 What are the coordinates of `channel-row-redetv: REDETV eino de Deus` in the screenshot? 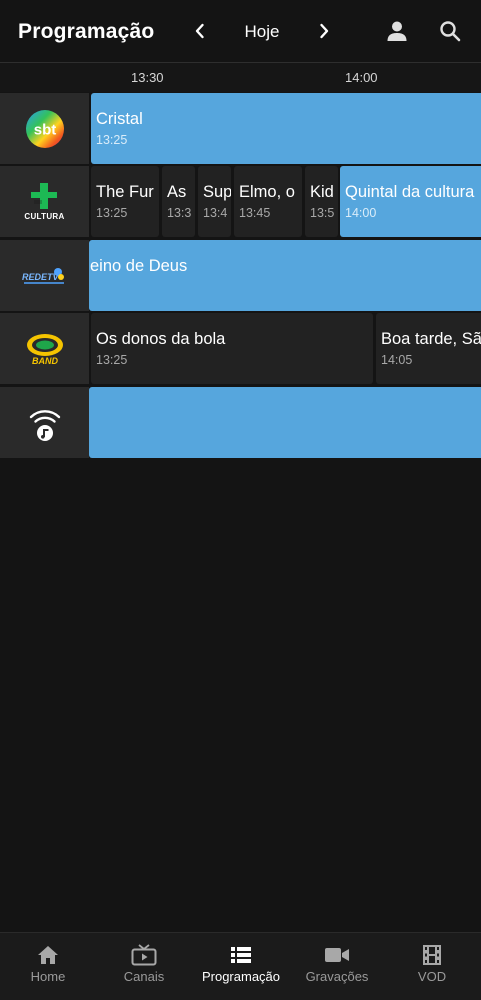 It's located at (240, 275).